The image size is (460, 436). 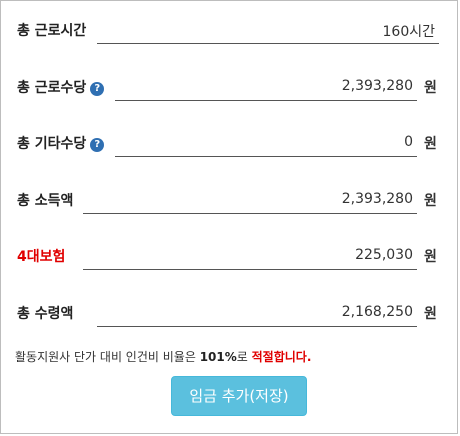 What do you see at coordinates (52, 144) in the screenshot?
I see `total-other-allowance-label: 총 기타수당` at bounding box center [52, 144].